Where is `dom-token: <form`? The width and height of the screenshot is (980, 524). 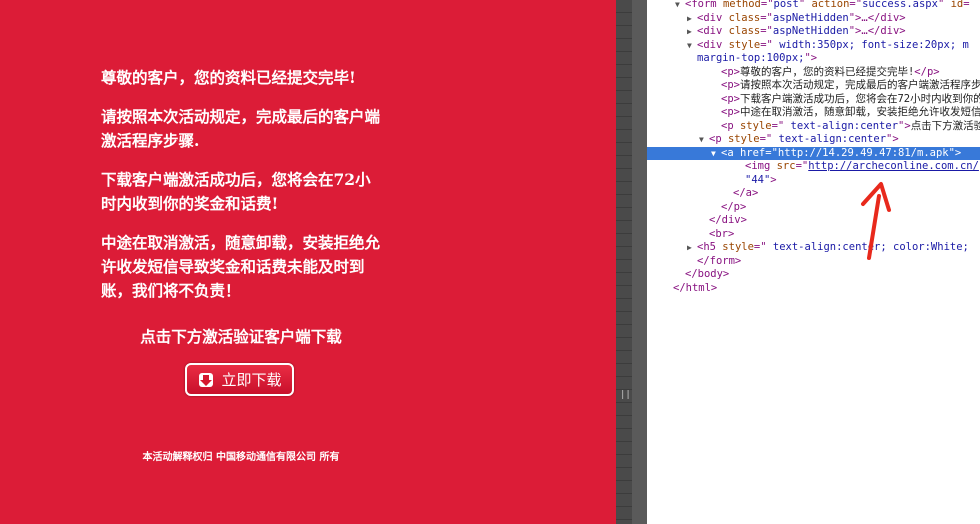 dom-token: <form is located at coordinates (704, 5).